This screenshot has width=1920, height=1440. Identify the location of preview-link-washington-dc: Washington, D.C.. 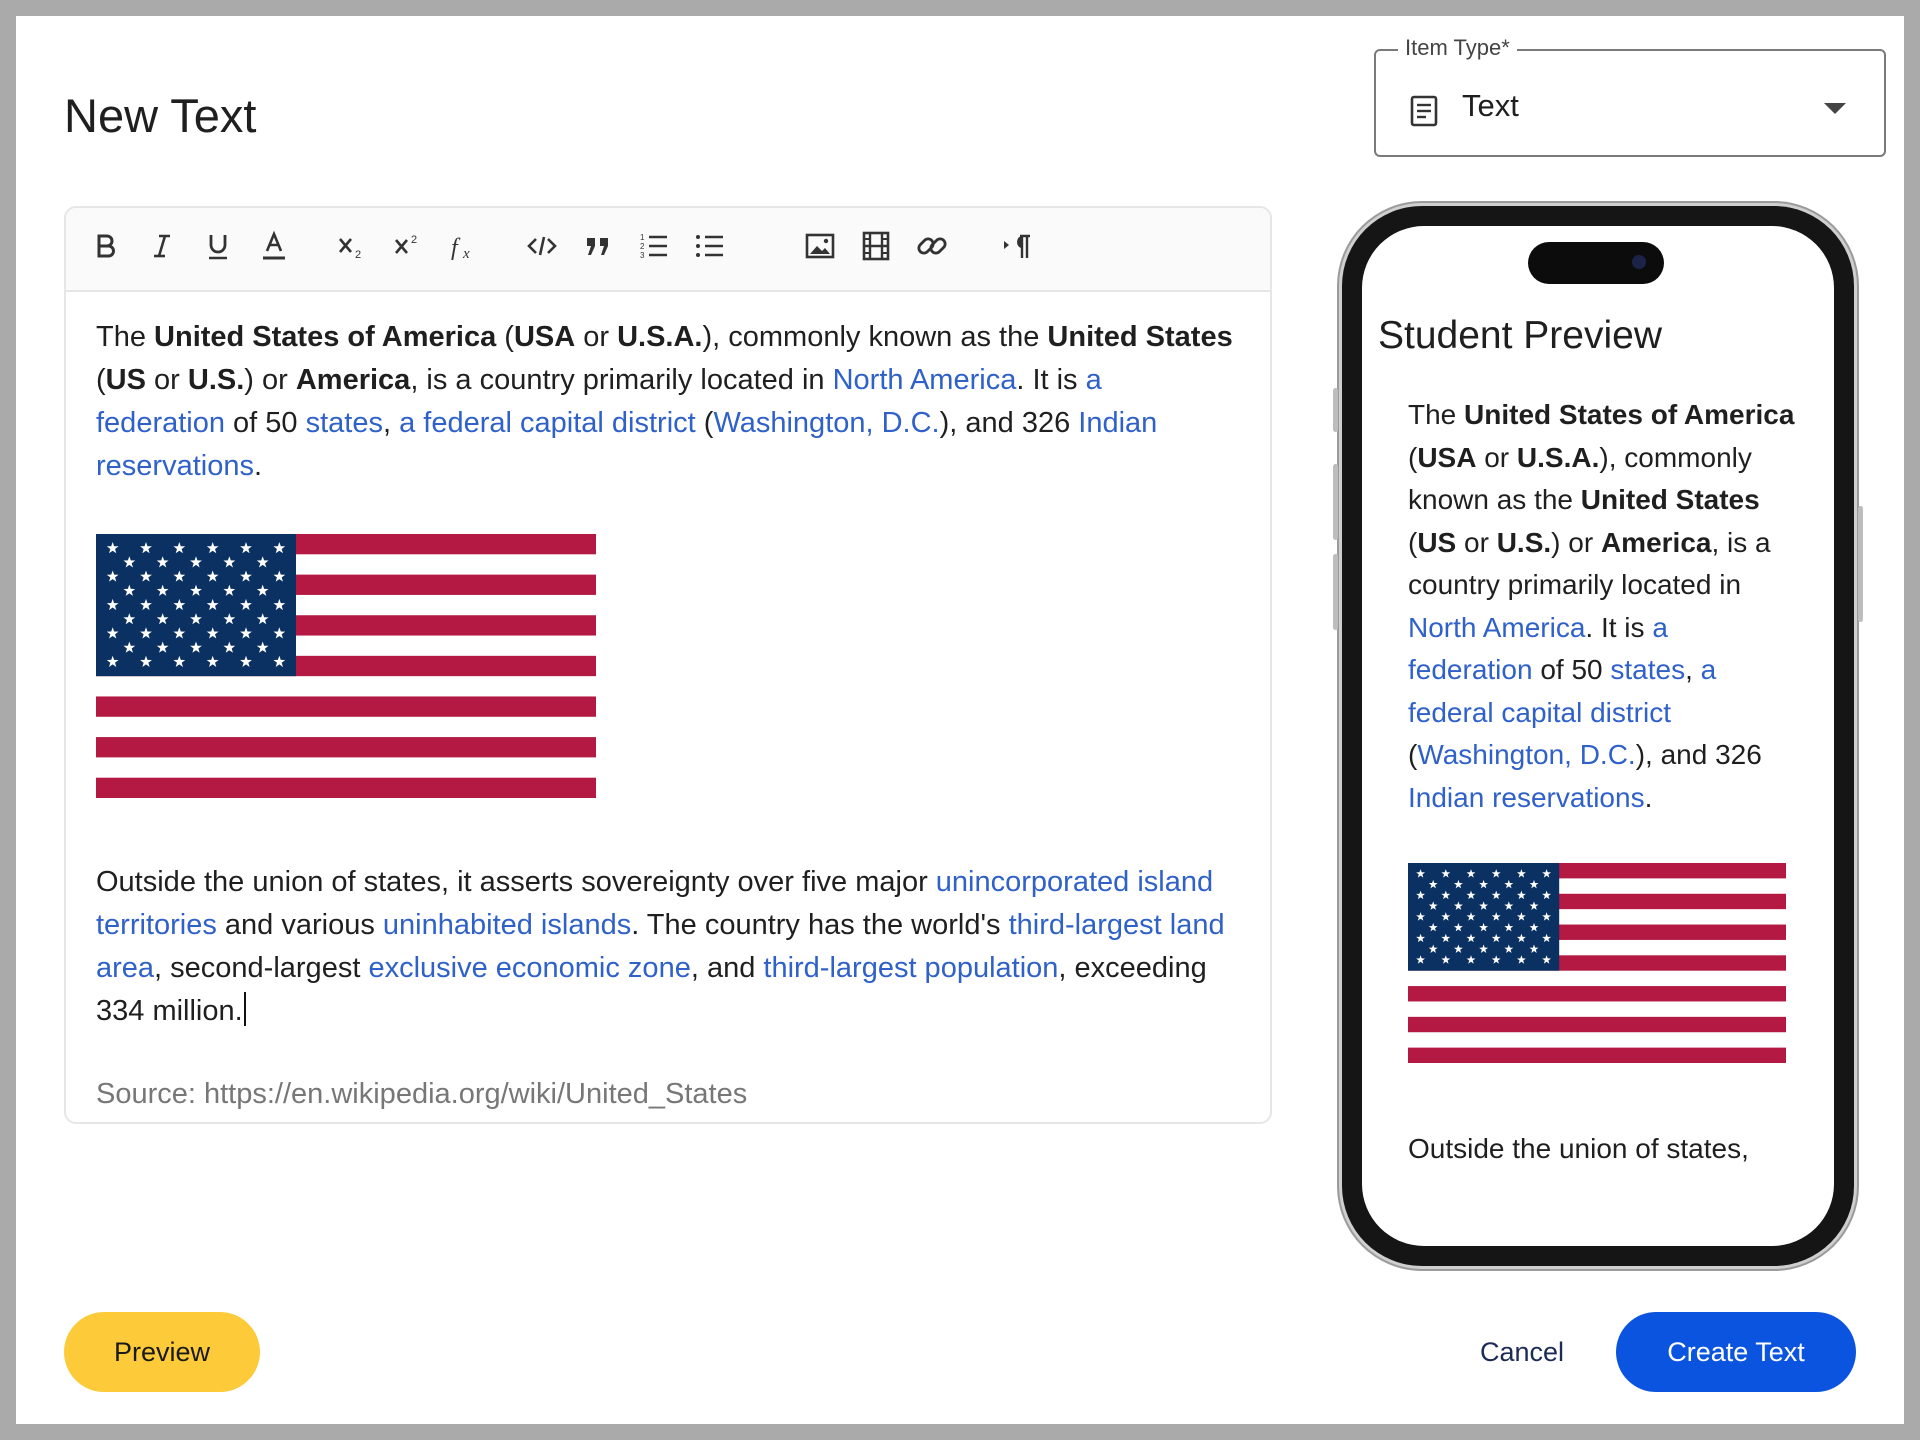
(1526, 754).